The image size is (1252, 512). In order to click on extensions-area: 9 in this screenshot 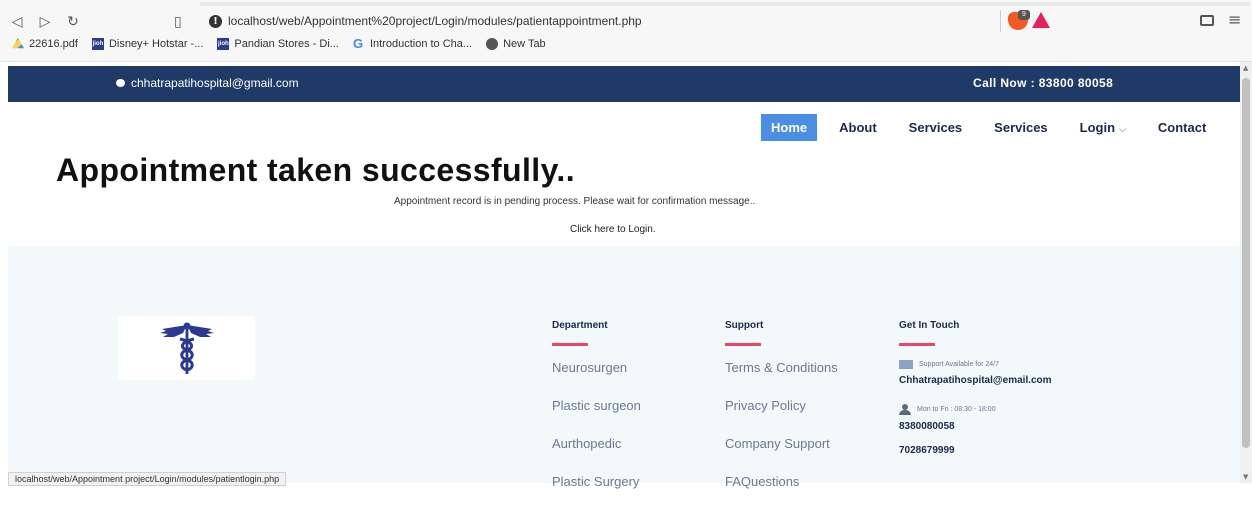, I will do `click(1060, 22)`.